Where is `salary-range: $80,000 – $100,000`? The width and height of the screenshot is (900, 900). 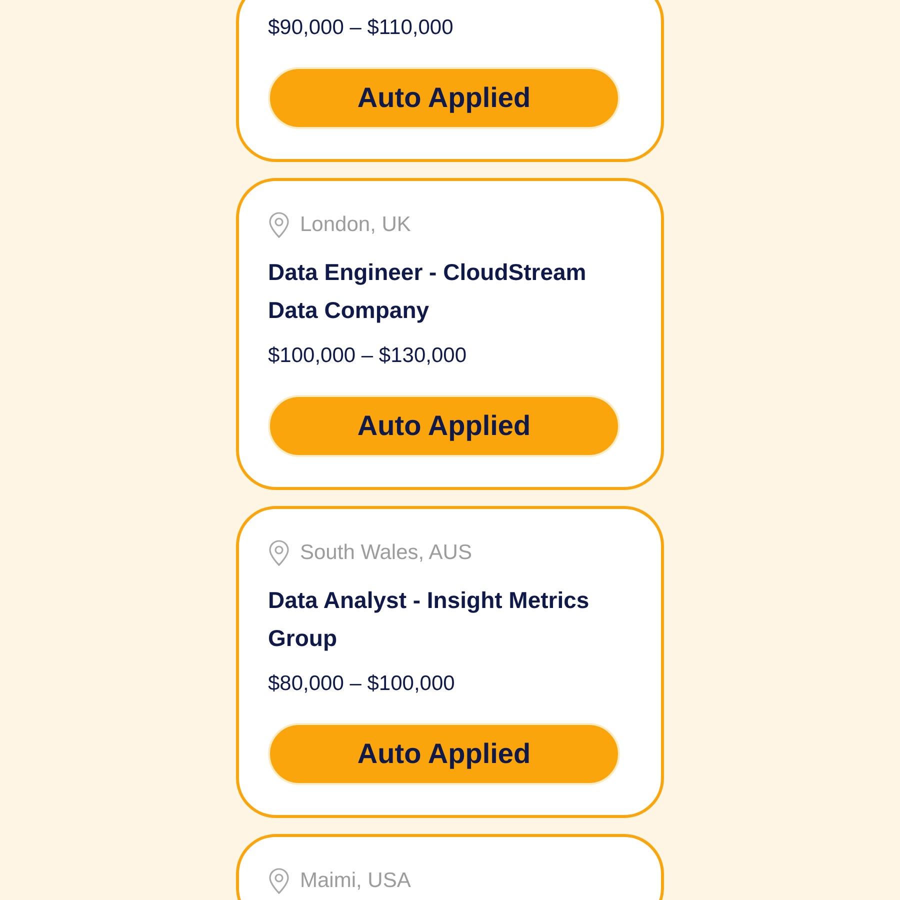
salary-range: $80,000 – $100,000 is located at coordinates (362, 684).